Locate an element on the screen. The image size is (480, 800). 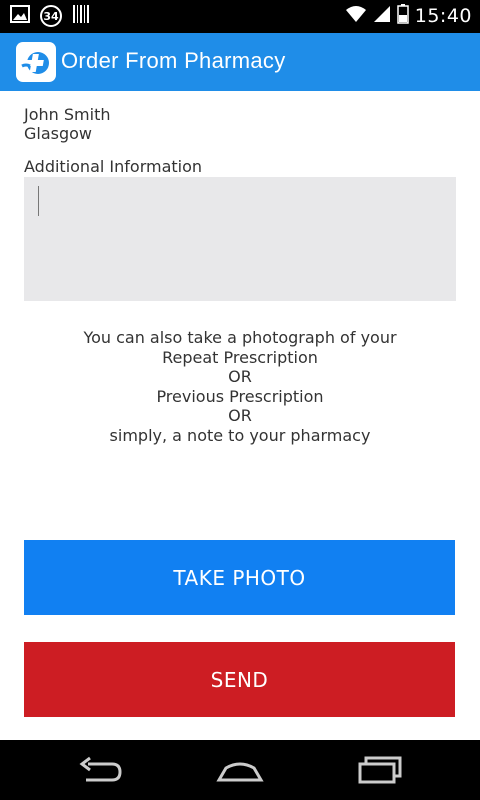
app-bar: Order From Pharmacy is located at coordinates (240, 62).